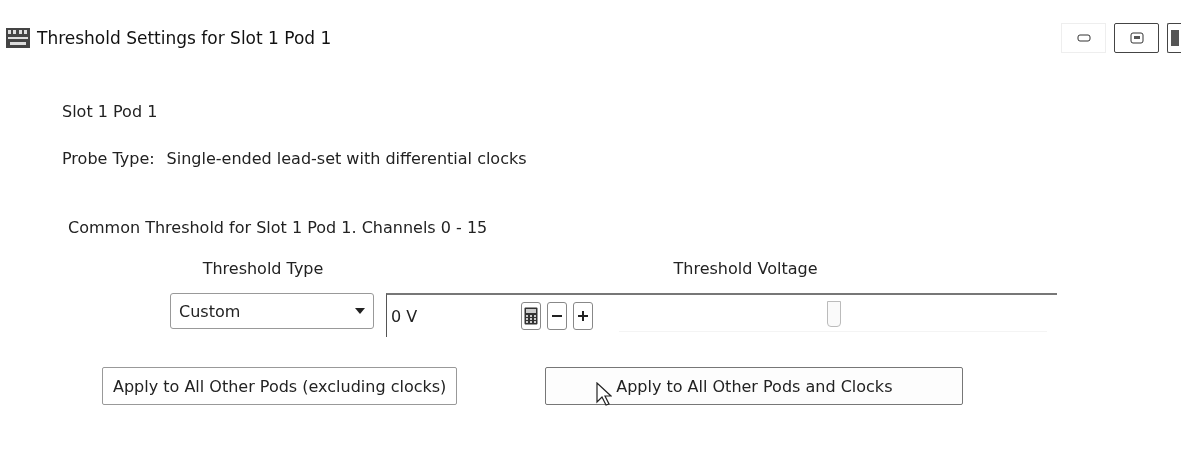 Image resolution: width=1181 pixels, height=472 pixels. What do you see at coordinates (272, 311) in the screenshot?
I see `threshold-type-dropdown: Custom` at bounding box center [272, 311].